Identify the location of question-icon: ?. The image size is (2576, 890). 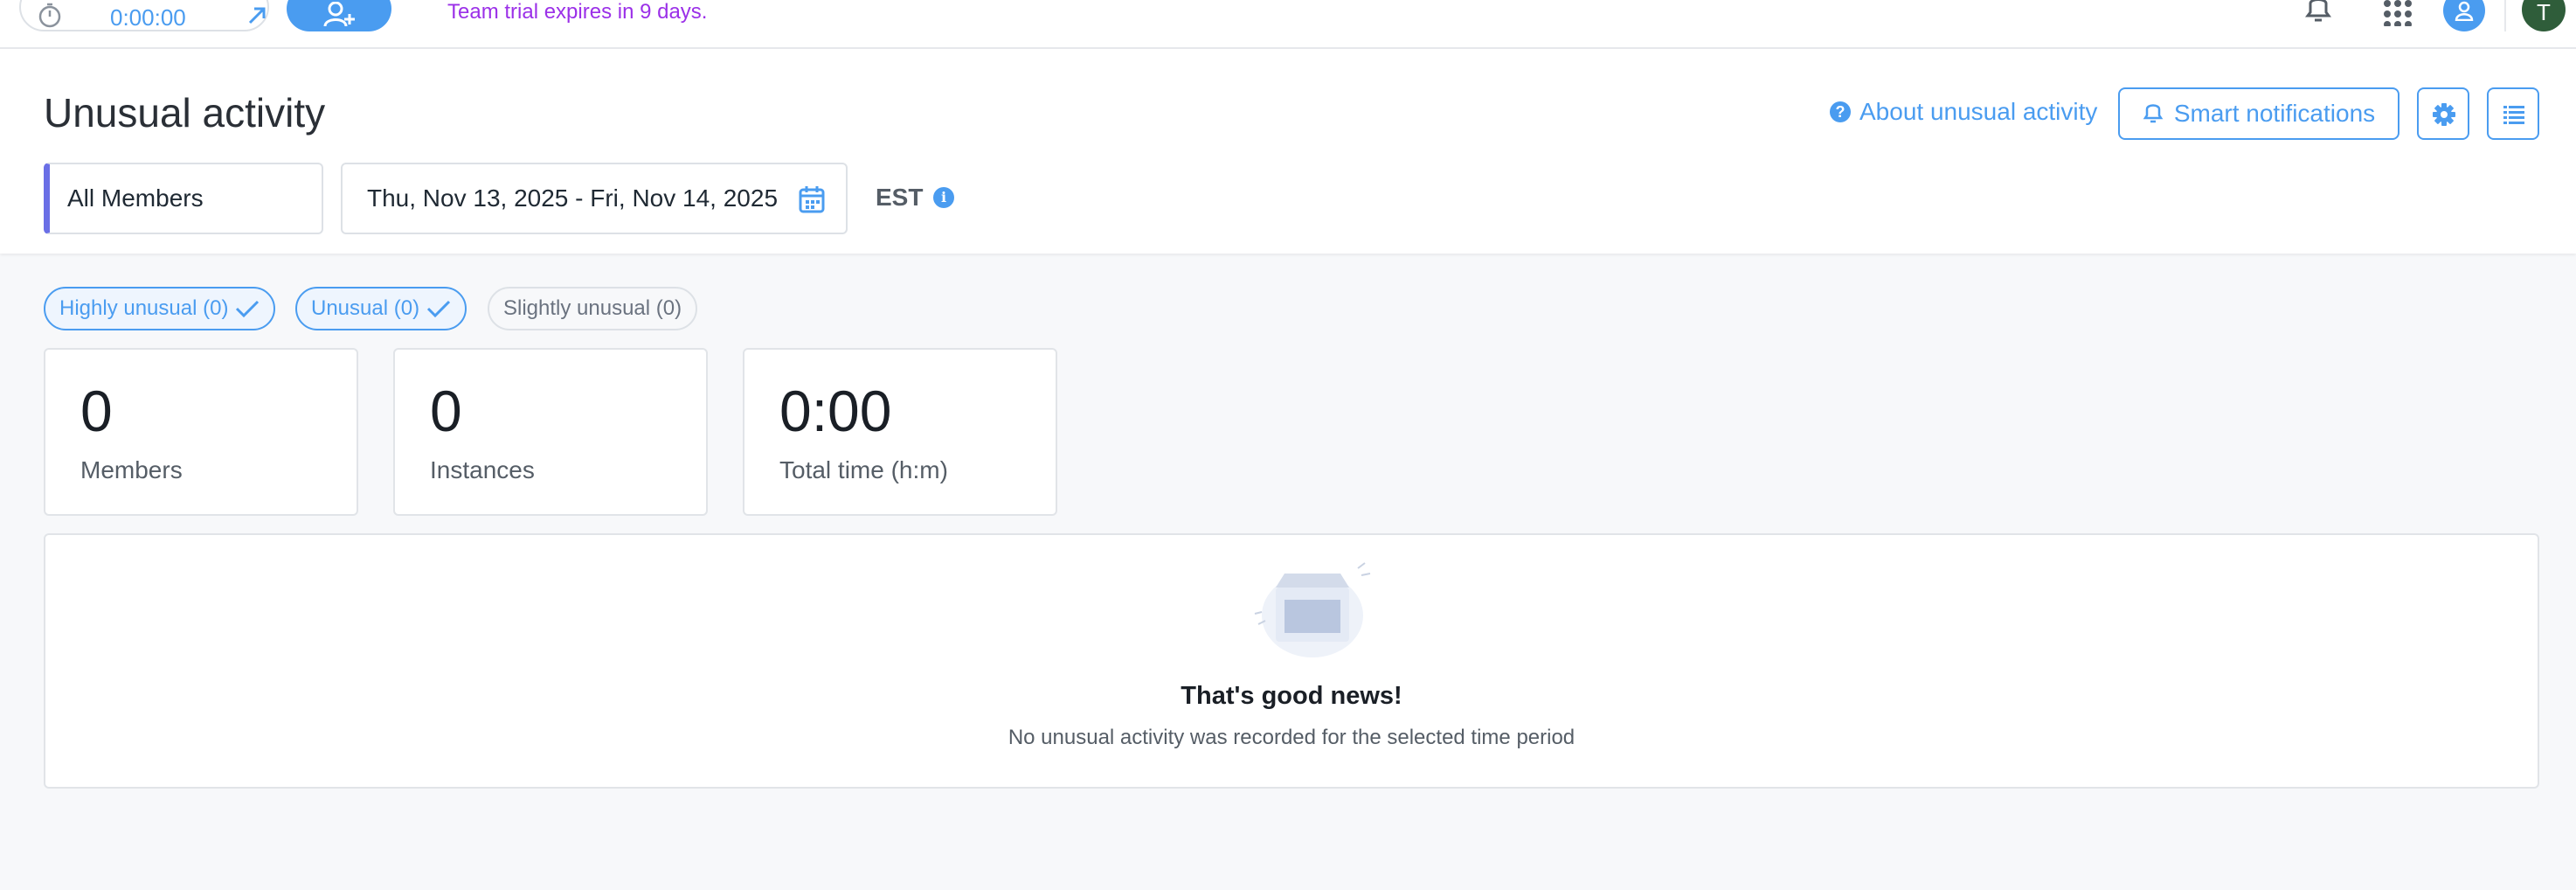
(1840, 111).